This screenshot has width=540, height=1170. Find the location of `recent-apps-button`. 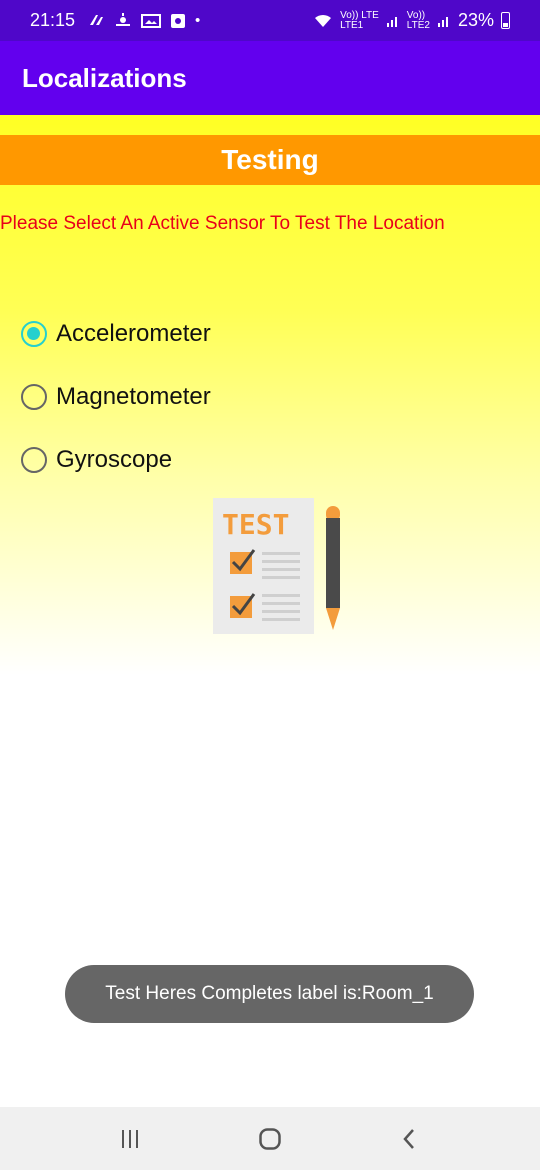

recent-apps-button is located at coordinates (130, 1139).